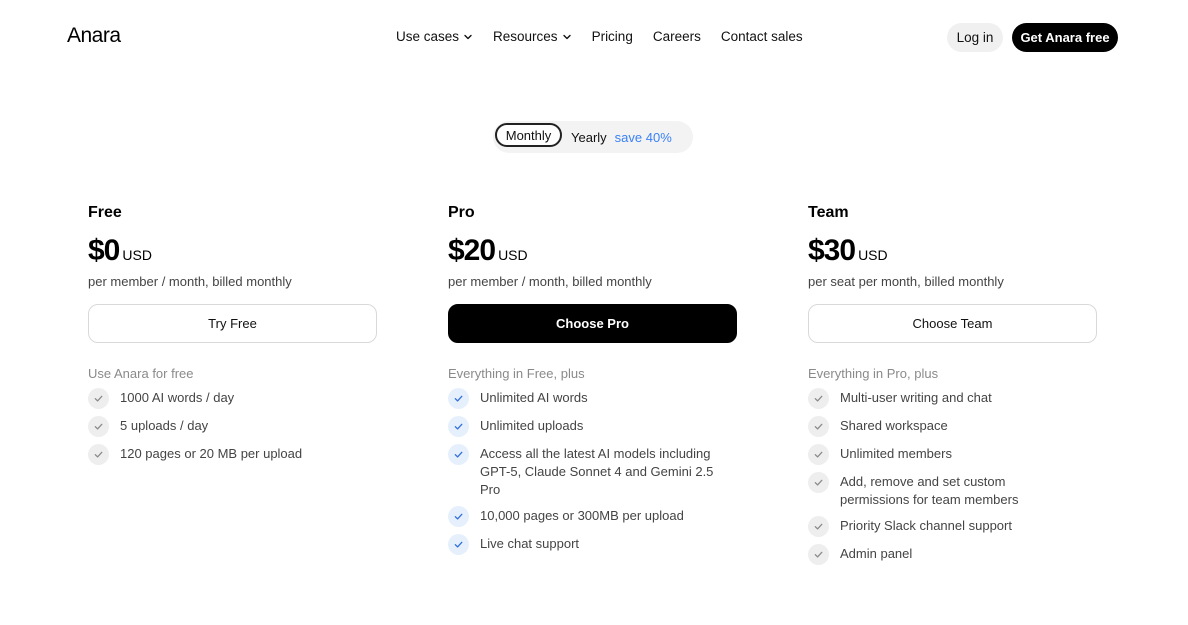  Describe the element at coordinates (592, 323) in the screenshot. I see `choose-pro-button: Choose Pro` at that location.